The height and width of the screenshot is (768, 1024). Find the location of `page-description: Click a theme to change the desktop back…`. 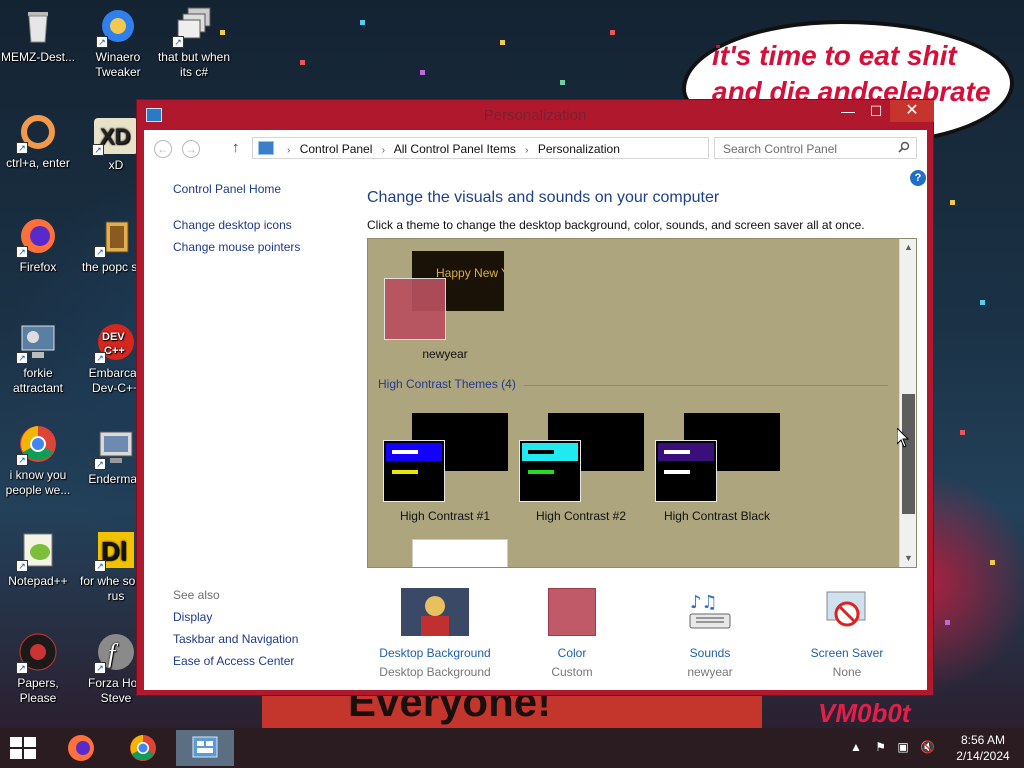

page-description: Click a theme to change the desktop back… is located at coordinates (616, 225).